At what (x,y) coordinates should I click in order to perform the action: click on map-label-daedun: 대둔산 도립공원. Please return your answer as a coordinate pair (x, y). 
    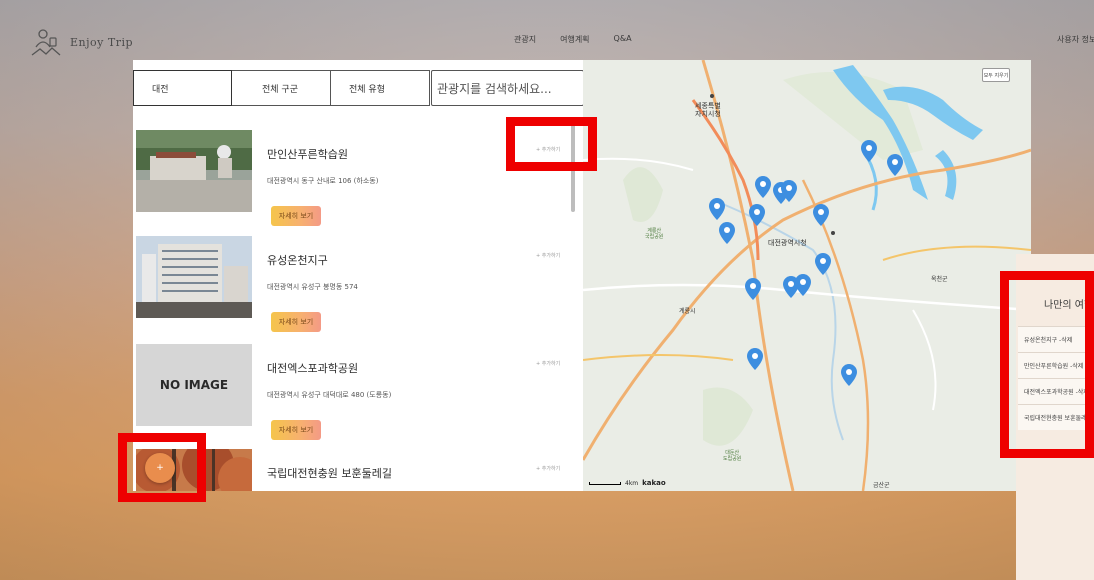
    Looking at the image, I should click on (732, 456).